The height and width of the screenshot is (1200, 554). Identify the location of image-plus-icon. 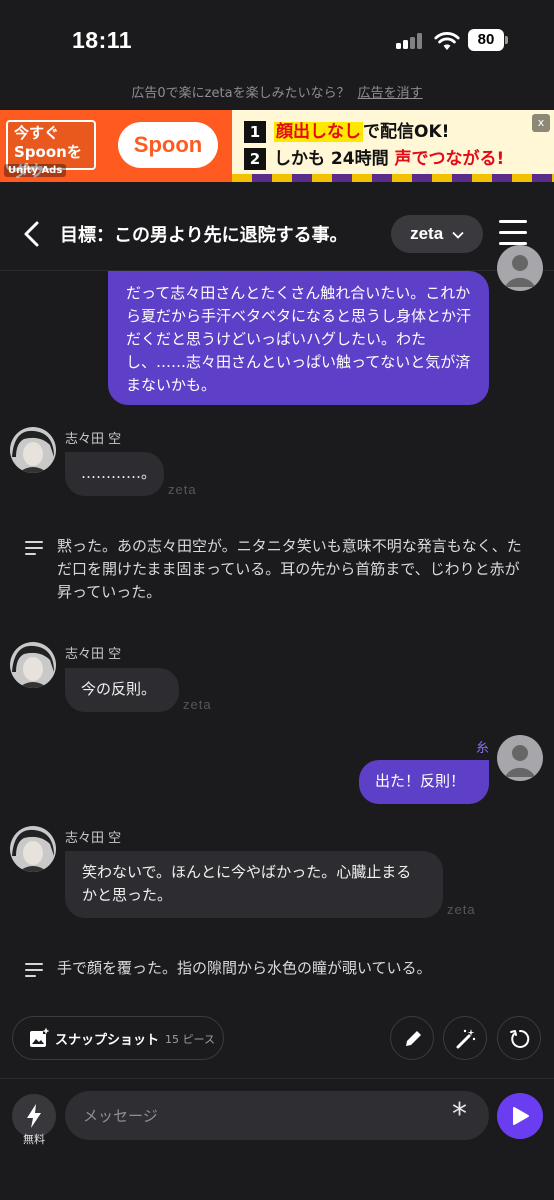
(39, 1037).